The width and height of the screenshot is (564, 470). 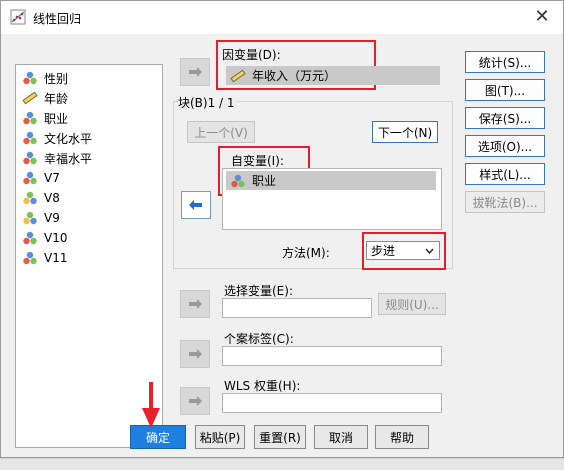 I want to click on variable-item: 性别, so click(x=45, y=78).